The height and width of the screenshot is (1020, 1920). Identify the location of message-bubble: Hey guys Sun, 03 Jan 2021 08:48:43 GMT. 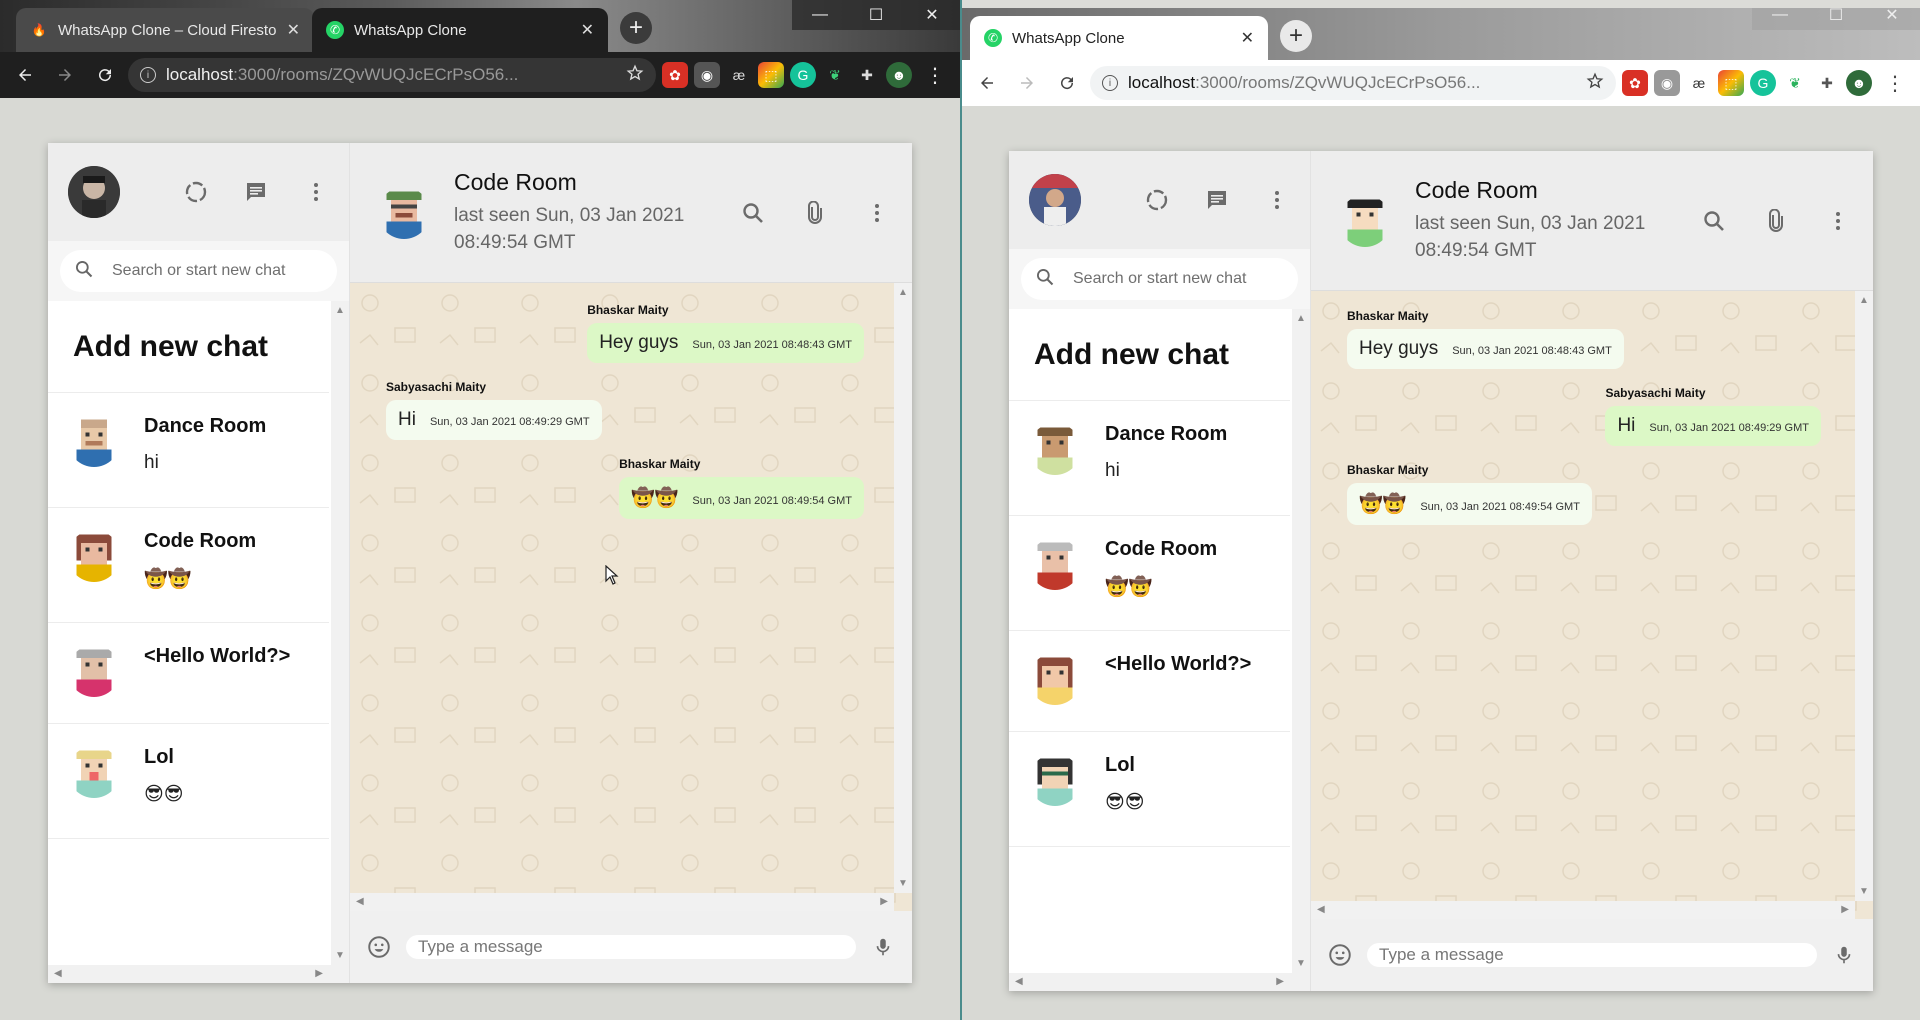
(725, 343).